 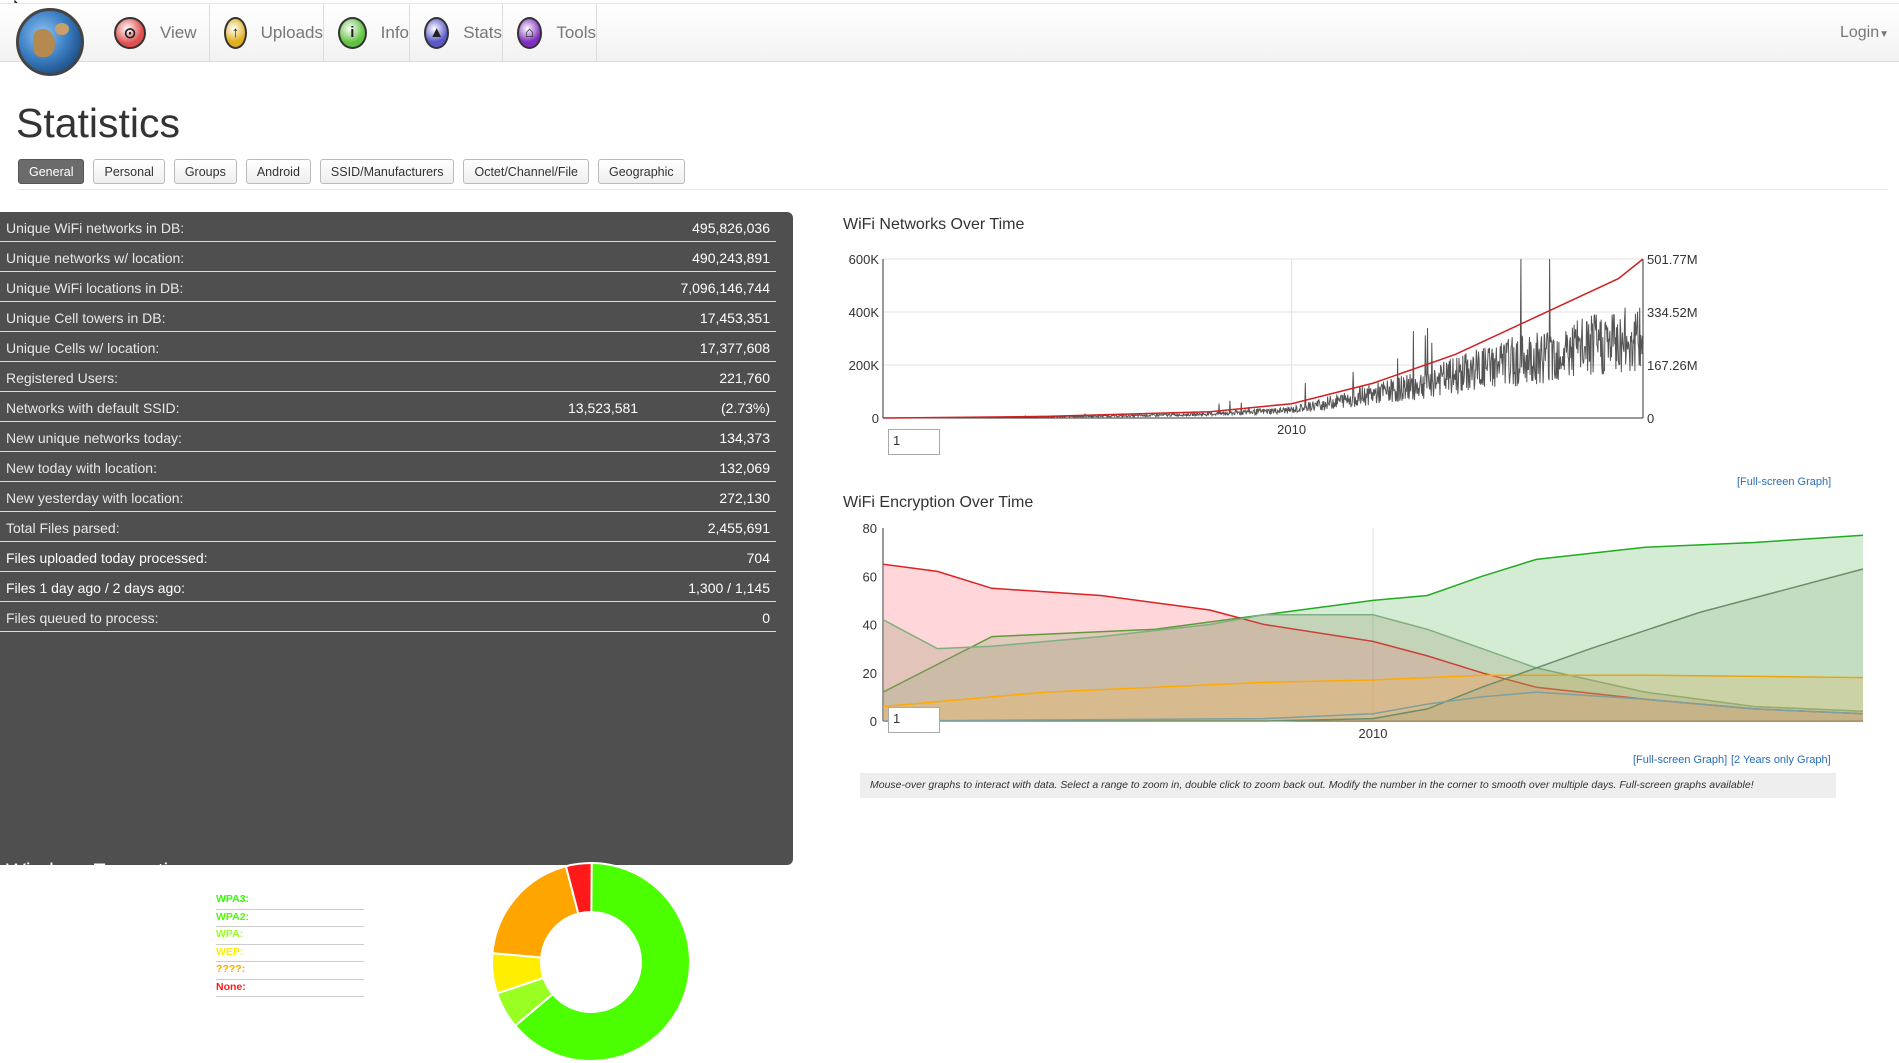 What do you see at coordinates (130, 32) in the screenshot?
I see `view-icon: ⊙` at bounding box center [130, 32].